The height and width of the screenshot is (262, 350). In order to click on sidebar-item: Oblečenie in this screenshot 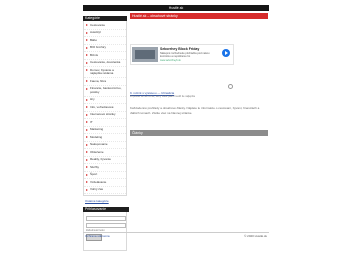, I will do `click(105, 153)`.